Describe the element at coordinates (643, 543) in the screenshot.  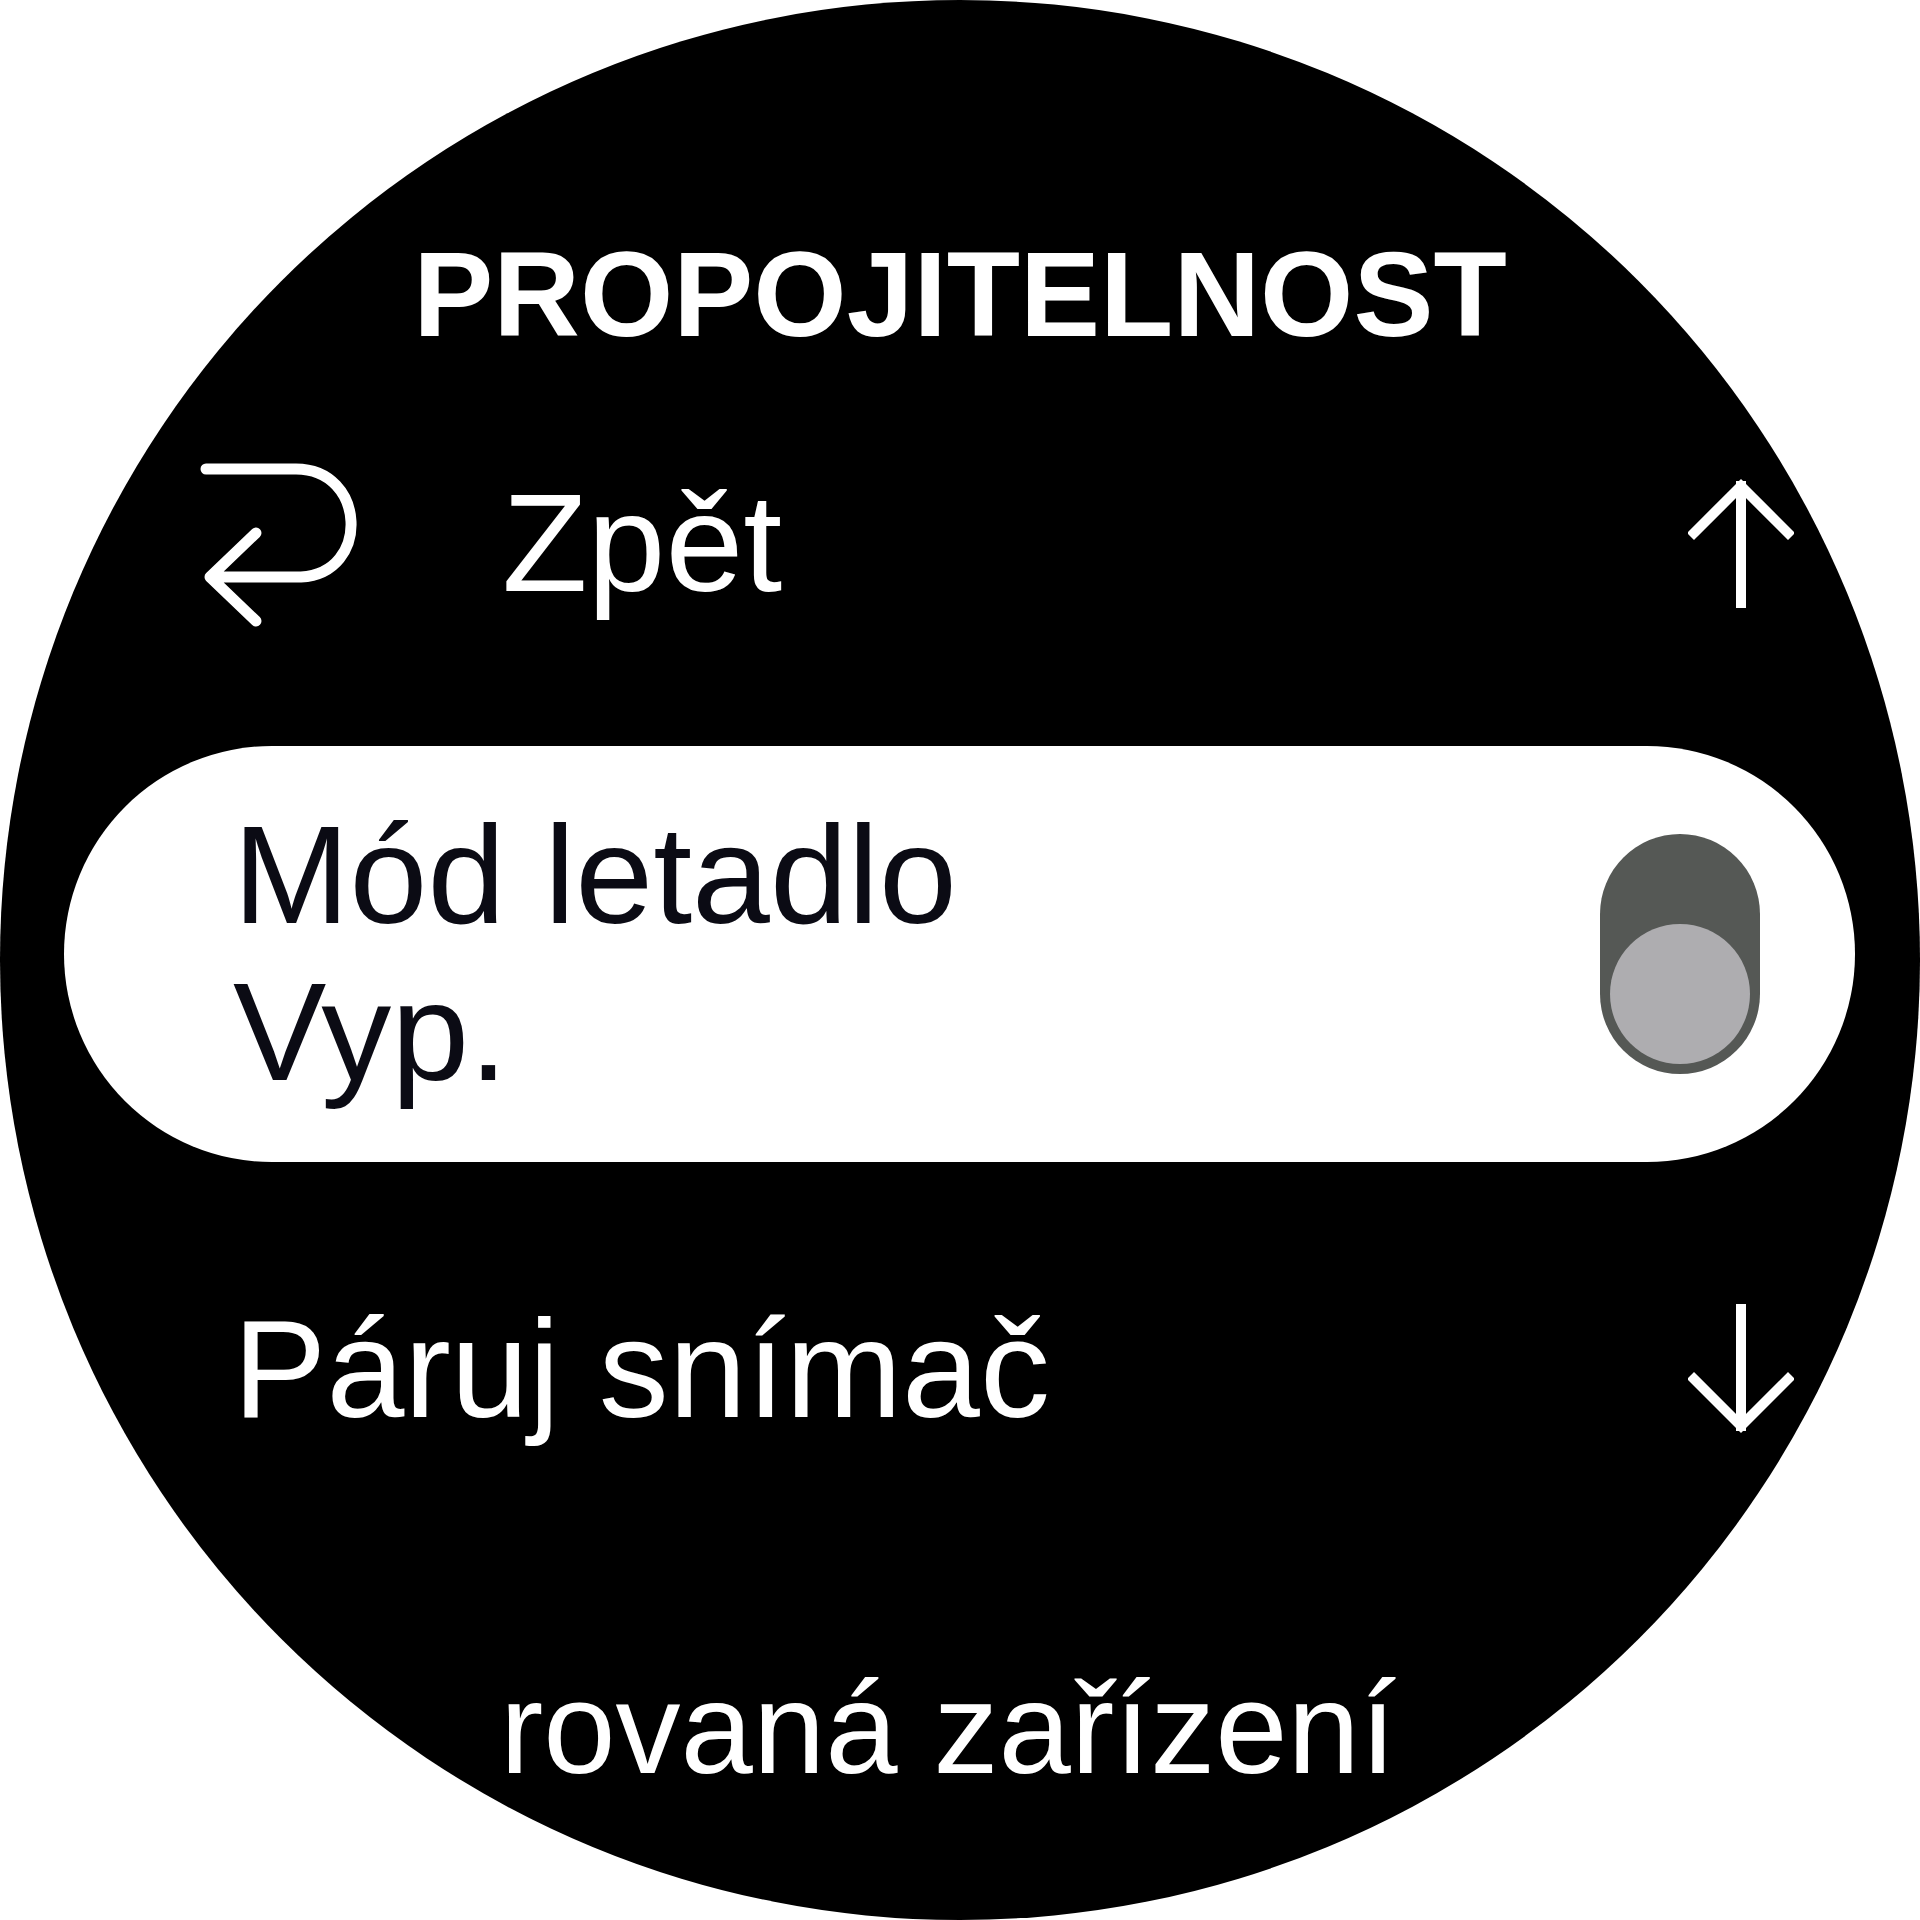
I see `menu-item-label: Zpět` at that location.